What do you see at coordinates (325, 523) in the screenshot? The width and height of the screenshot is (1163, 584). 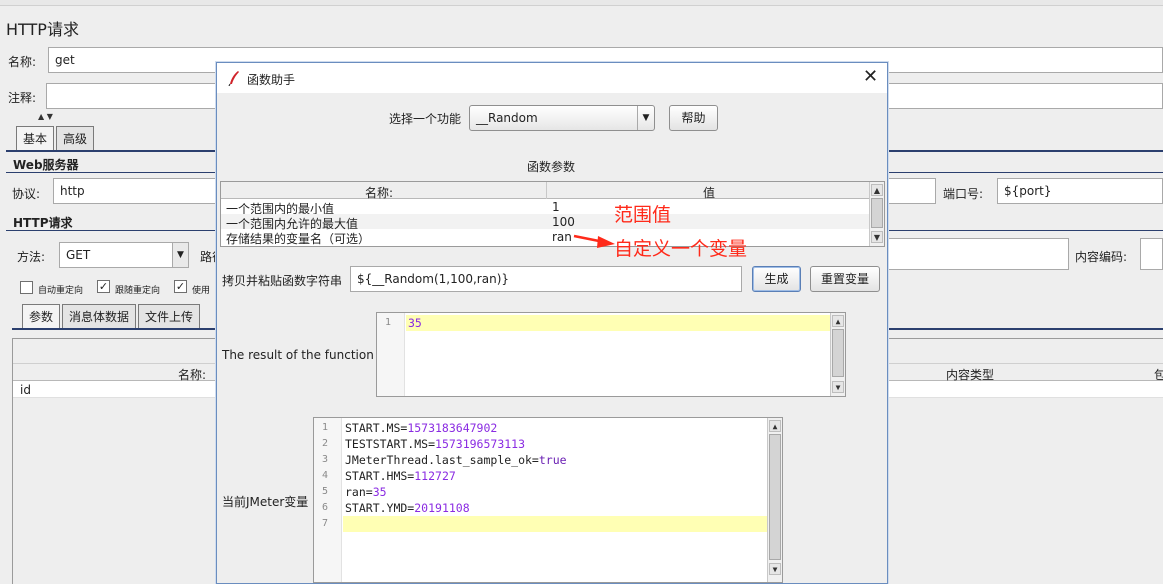 I see `line-number: 7` at bounding box center [325, 523].